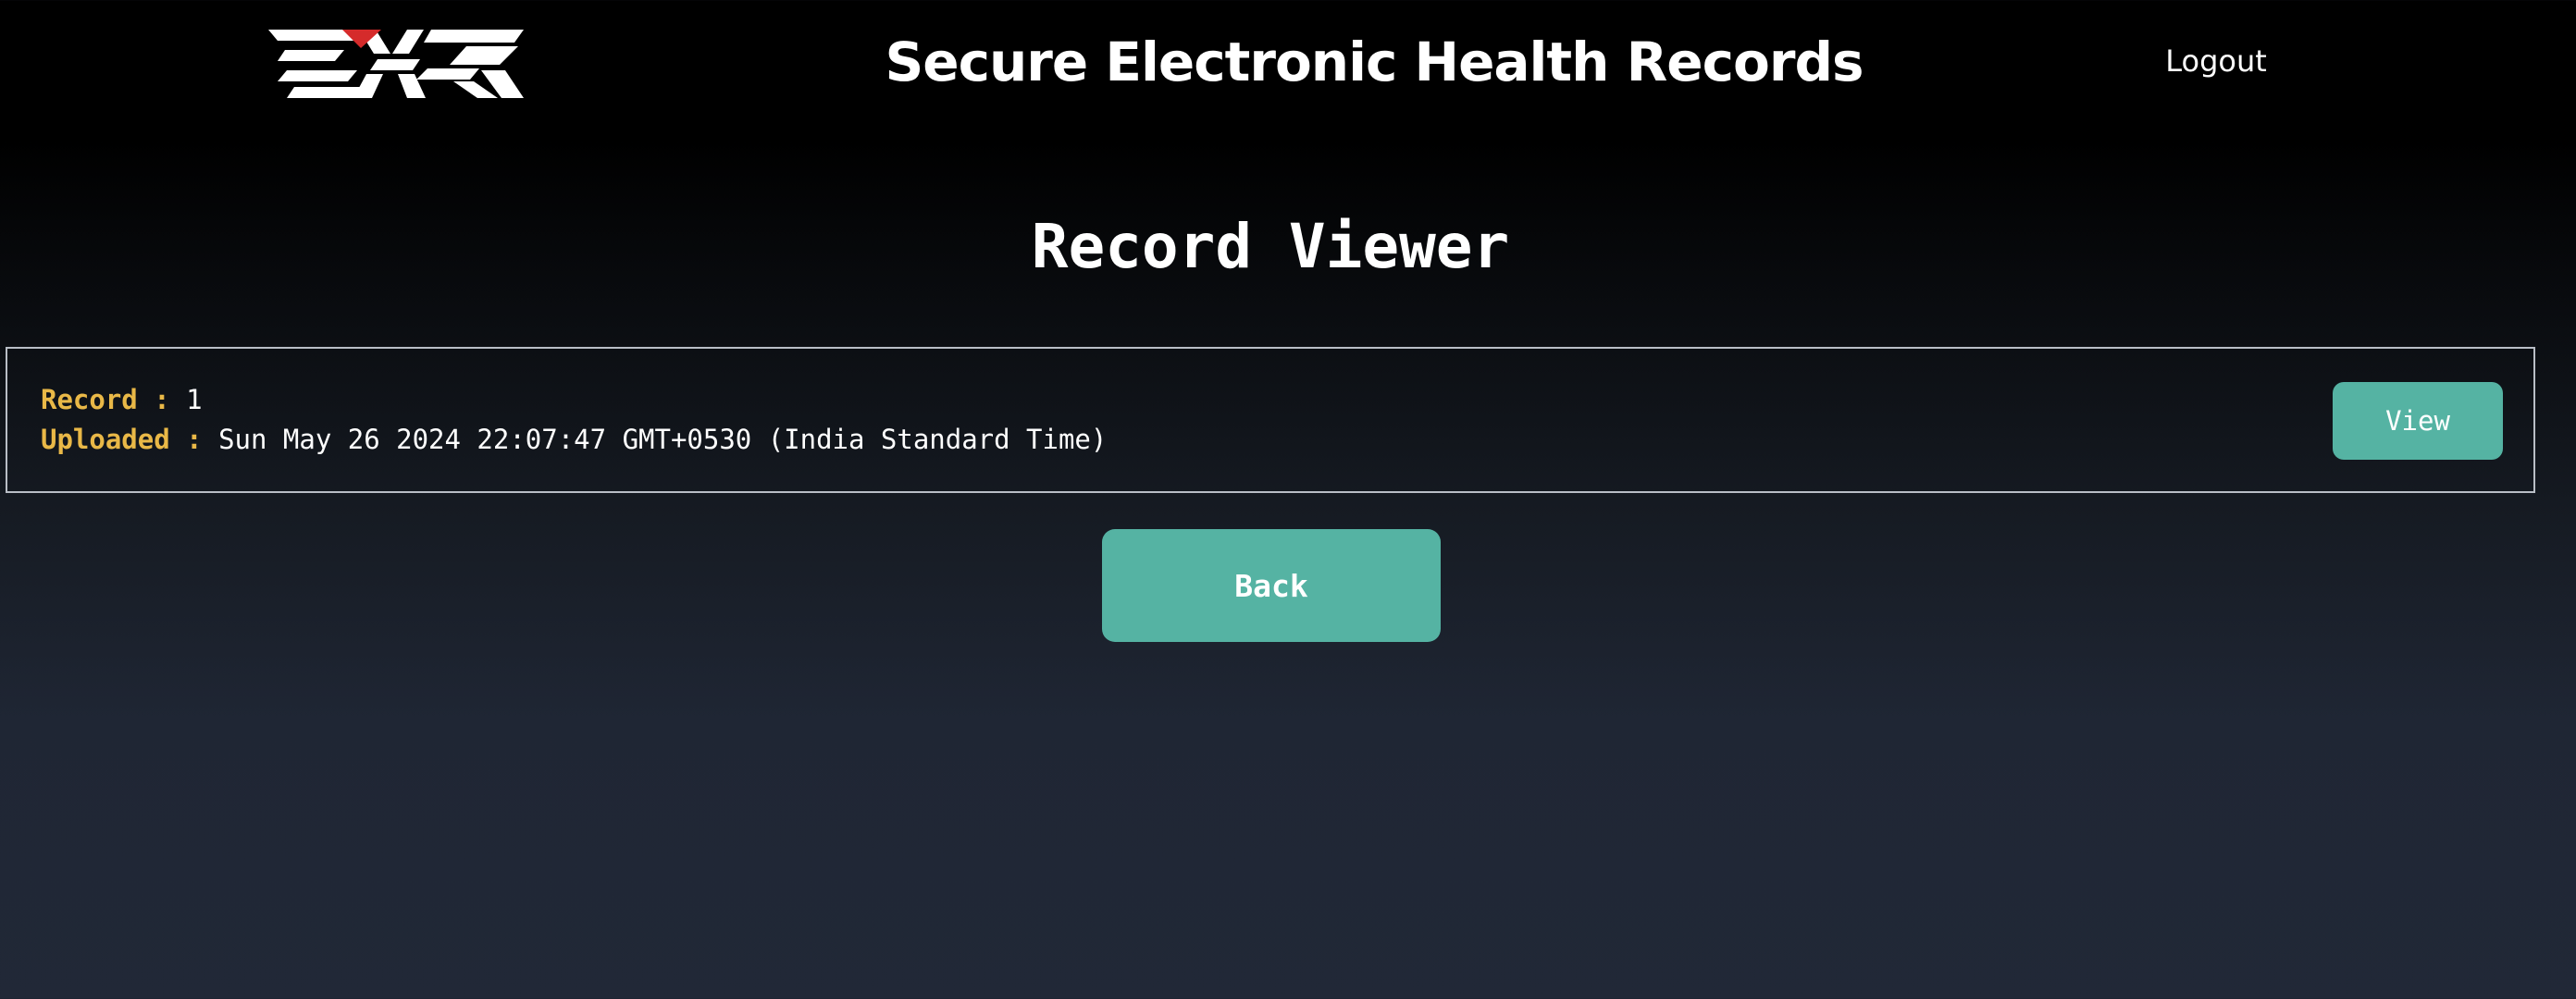  I want to click on record-number-line: Record : 1, so click(122, 400).